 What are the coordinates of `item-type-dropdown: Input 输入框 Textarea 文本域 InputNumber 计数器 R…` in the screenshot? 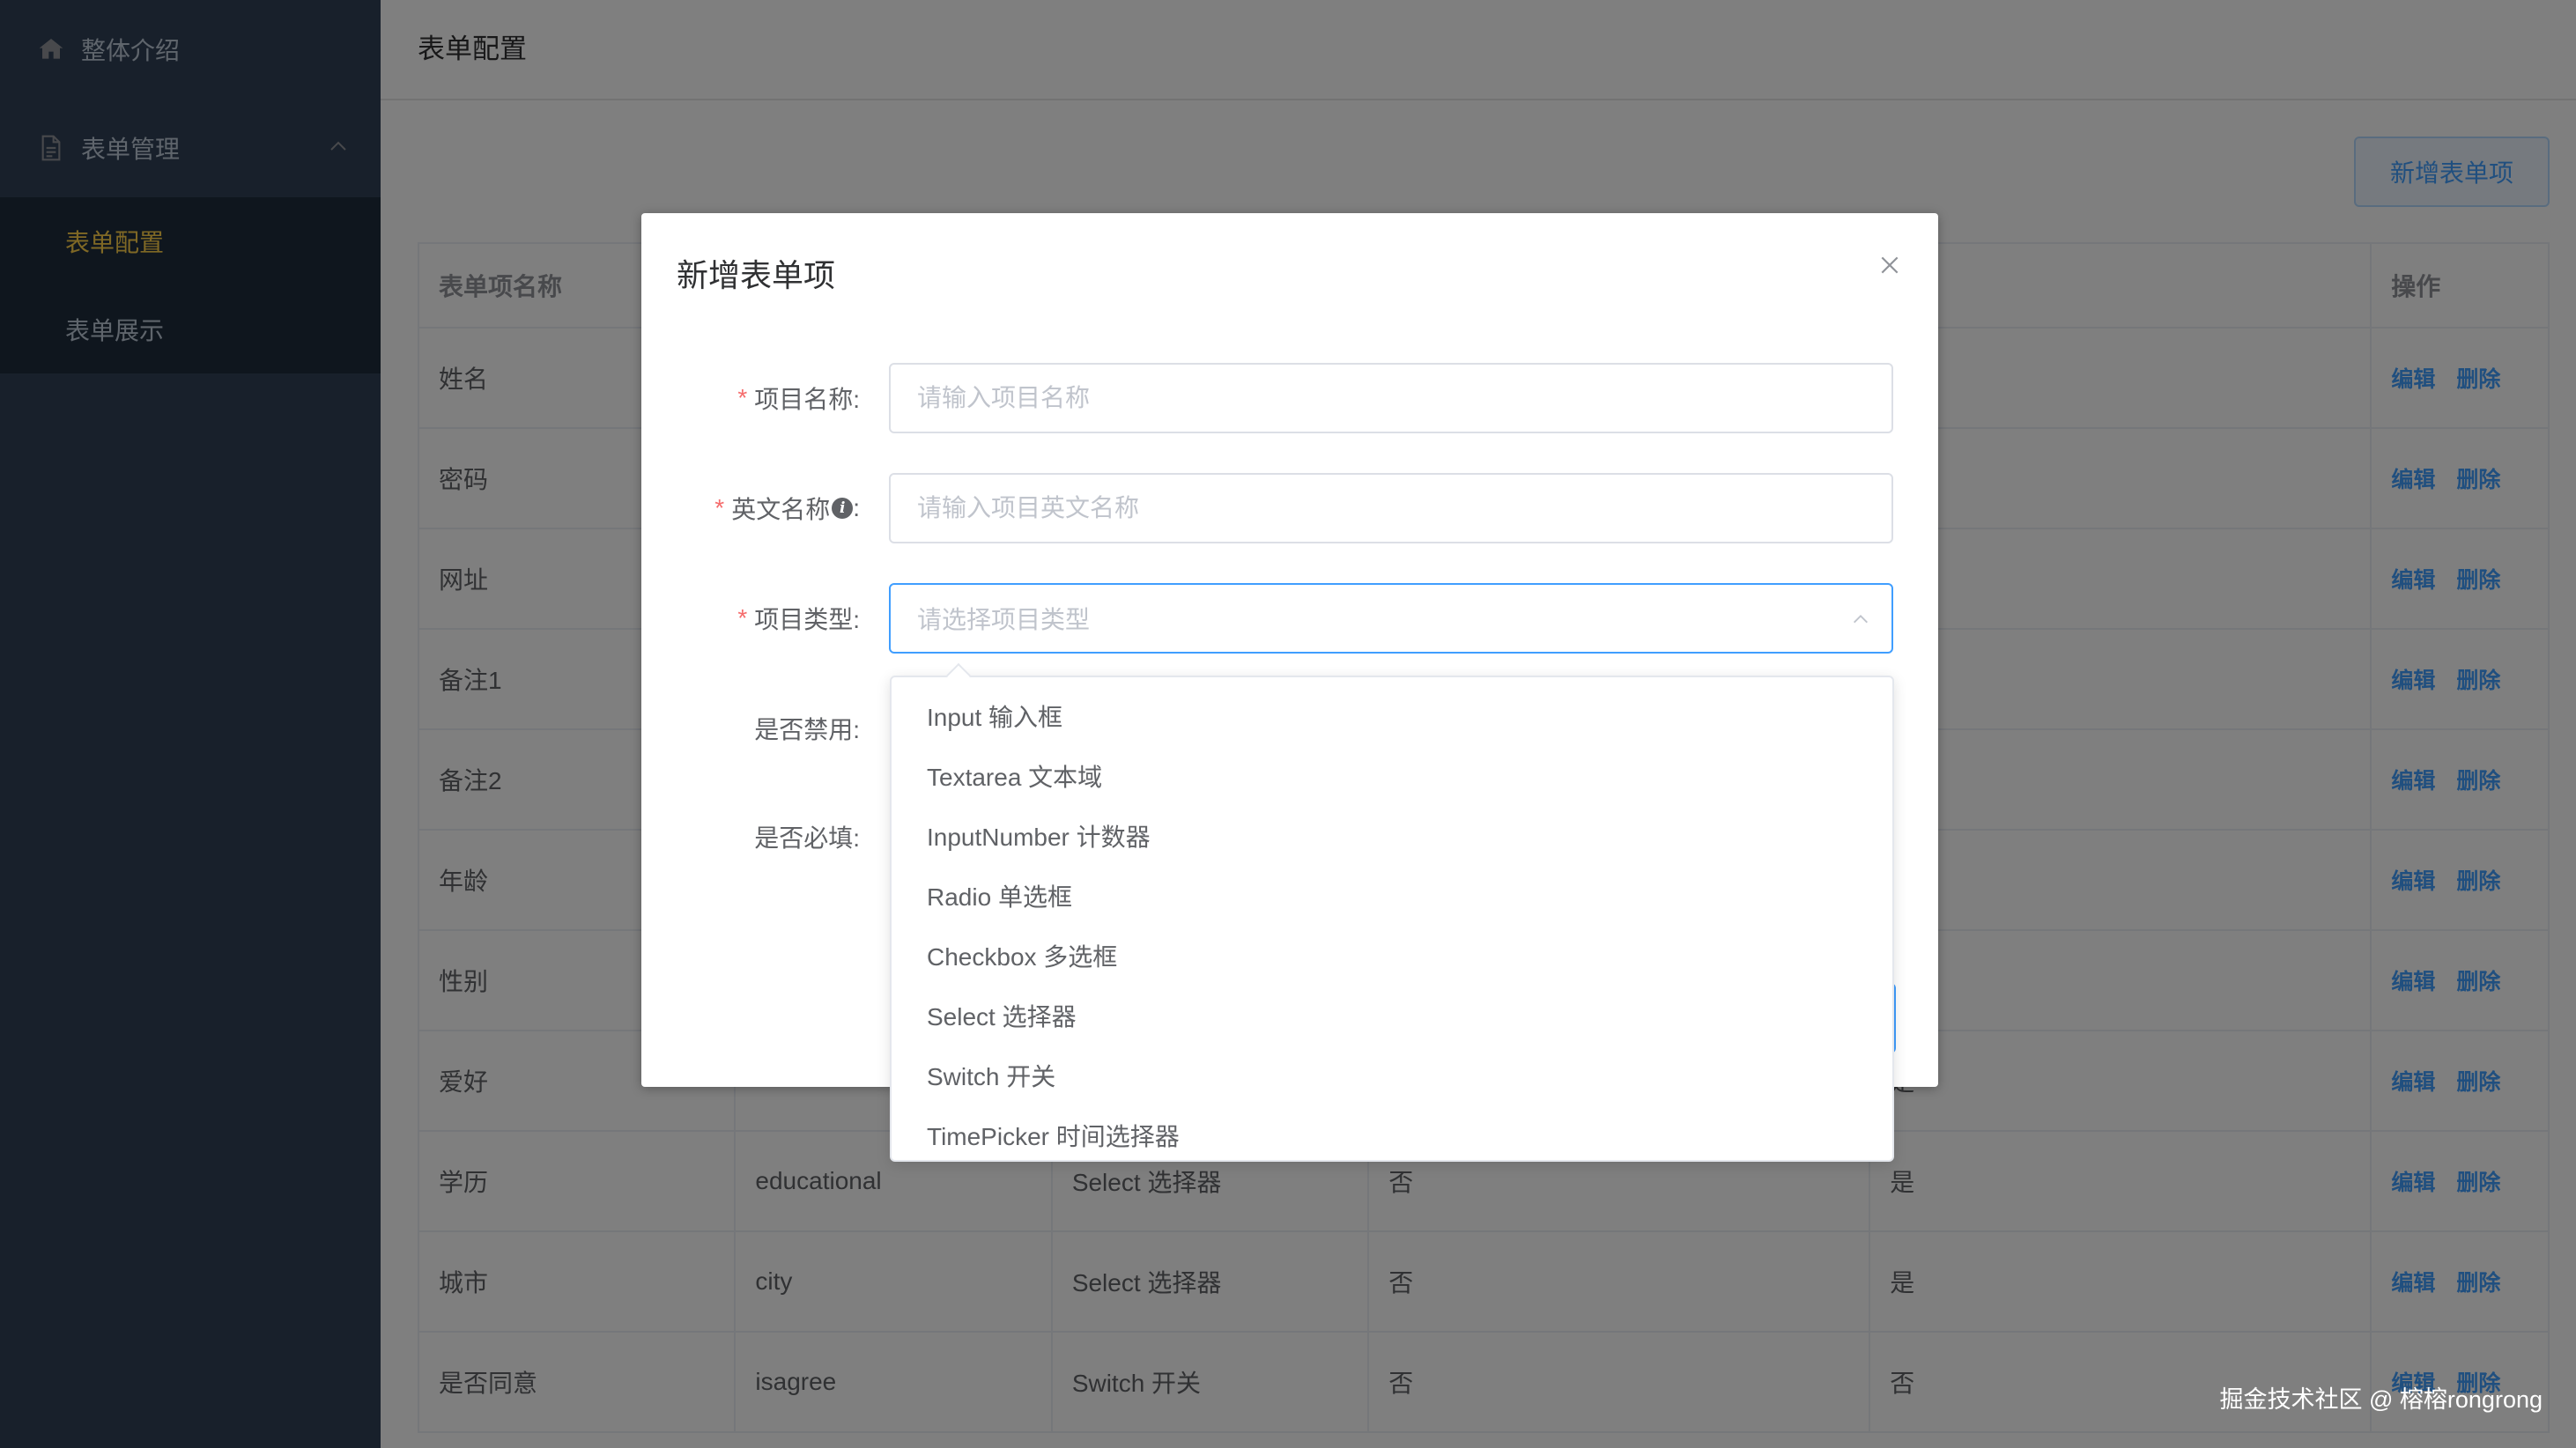 It's located at (1392, 919).